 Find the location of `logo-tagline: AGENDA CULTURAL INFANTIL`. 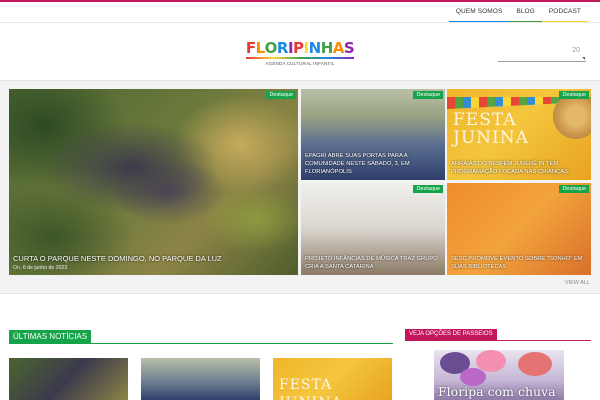

logo-tagline: AGENDA CULTURAL INFANTIL is located at coordinates (300, 63).